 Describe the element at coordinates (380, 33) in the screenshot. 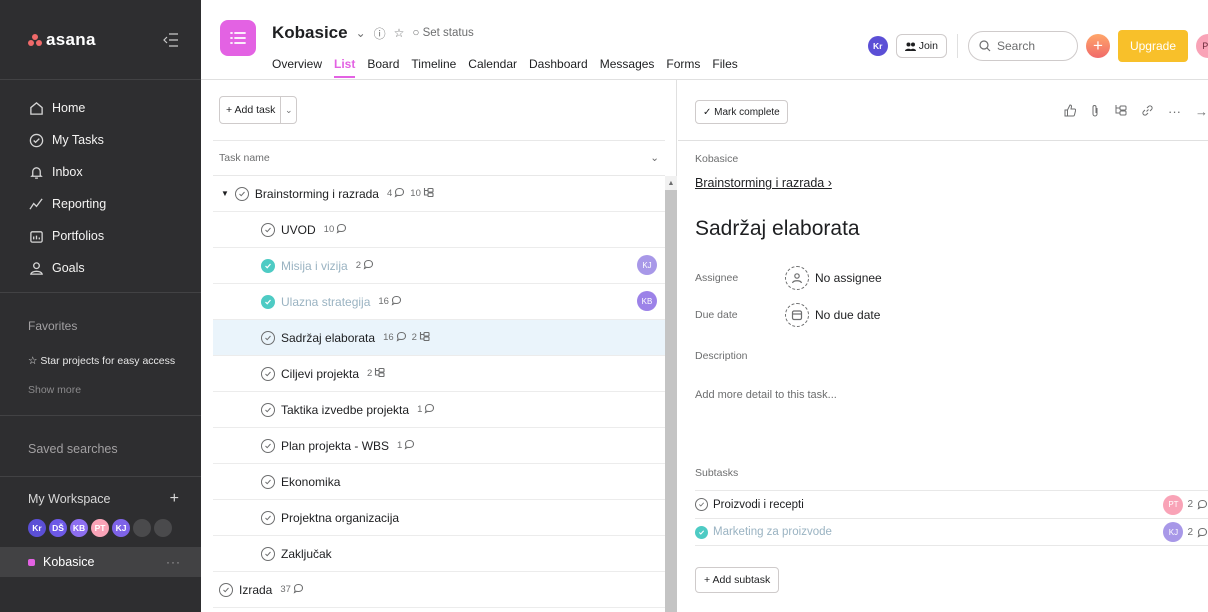

I see `info-icon: ⓘ` at that location.